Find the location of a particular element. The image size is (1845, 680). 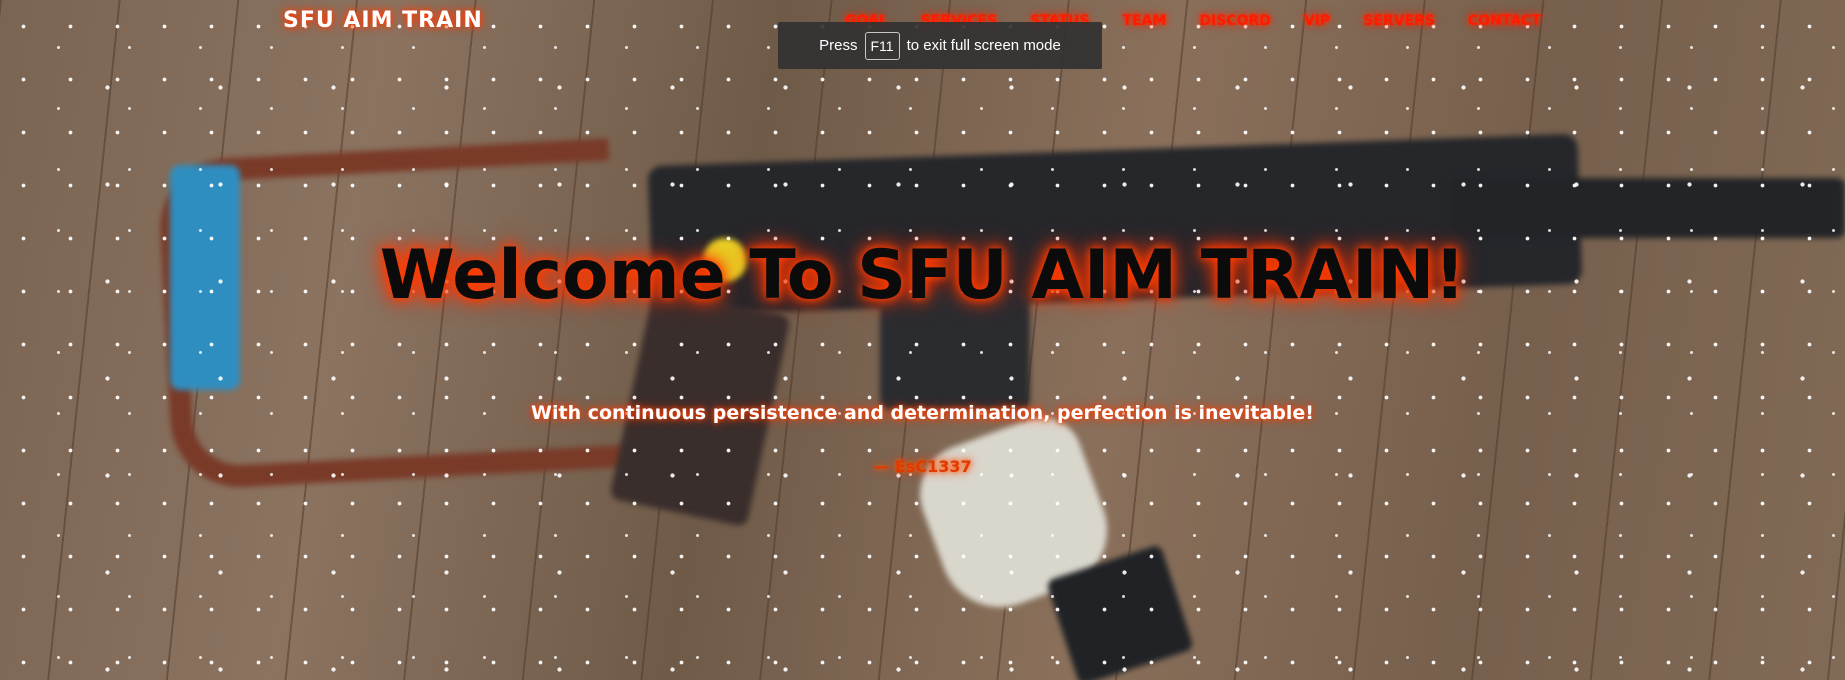

background-rifle-barrel is located at coordinates (1647, 208).